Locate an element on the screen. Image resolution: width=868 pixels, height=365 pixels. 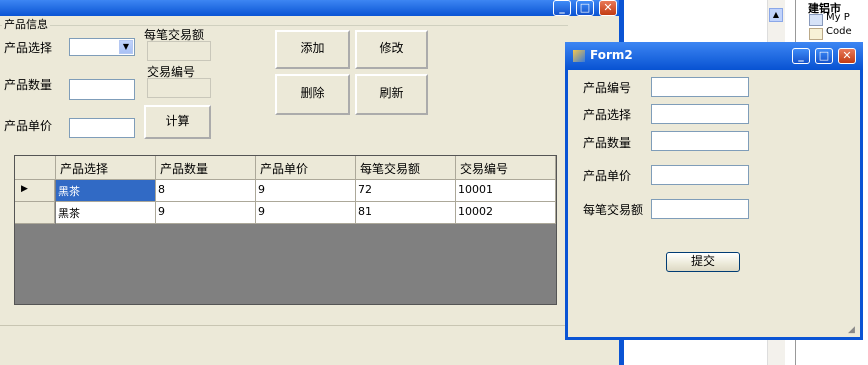
form2-product-price-label: 产品单价 is located at coordinates (607, 176).